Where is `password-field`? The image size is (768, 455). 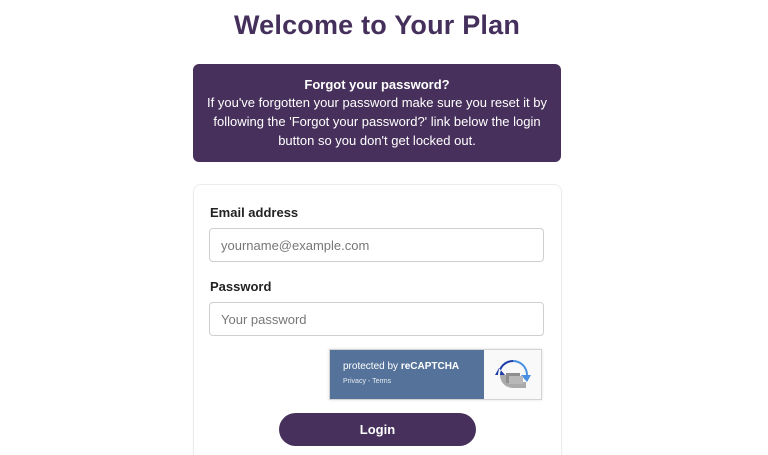 password-field is located at coordinates (376, 319).